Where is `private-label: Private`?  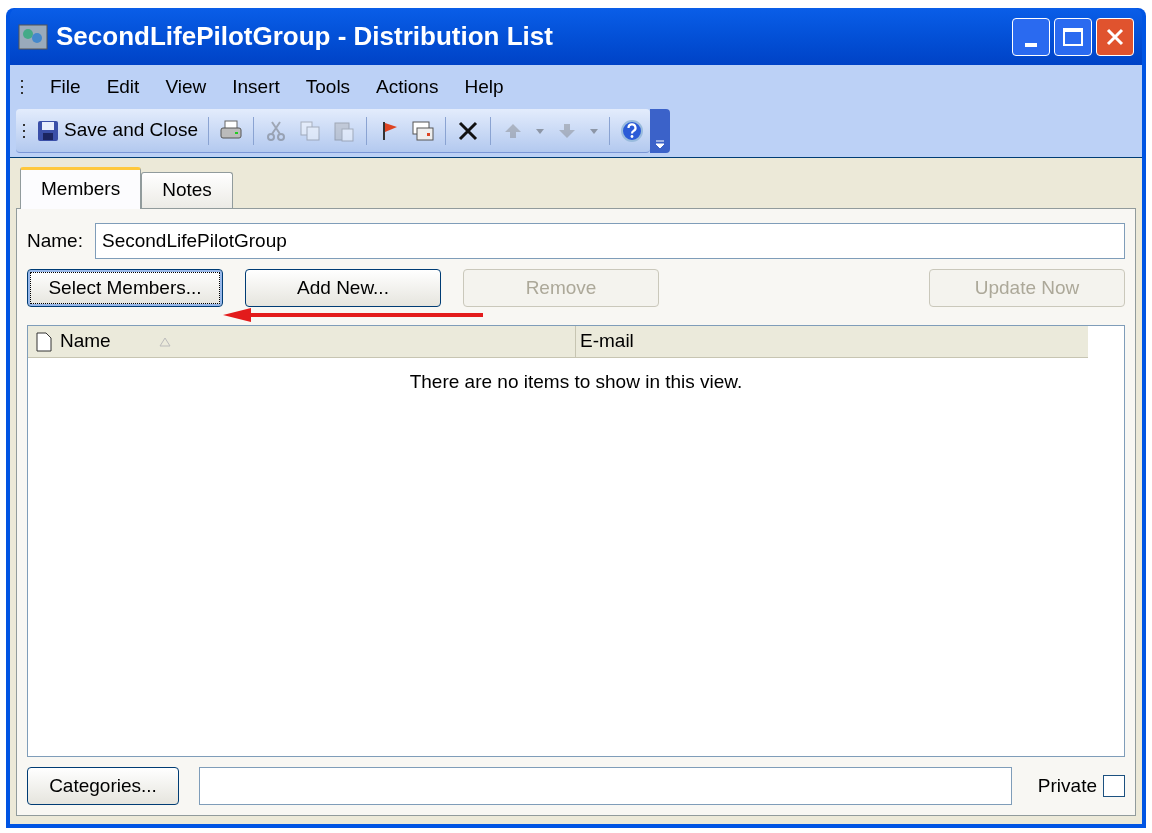
private-label: Private is located at coordinates (1067, 785).